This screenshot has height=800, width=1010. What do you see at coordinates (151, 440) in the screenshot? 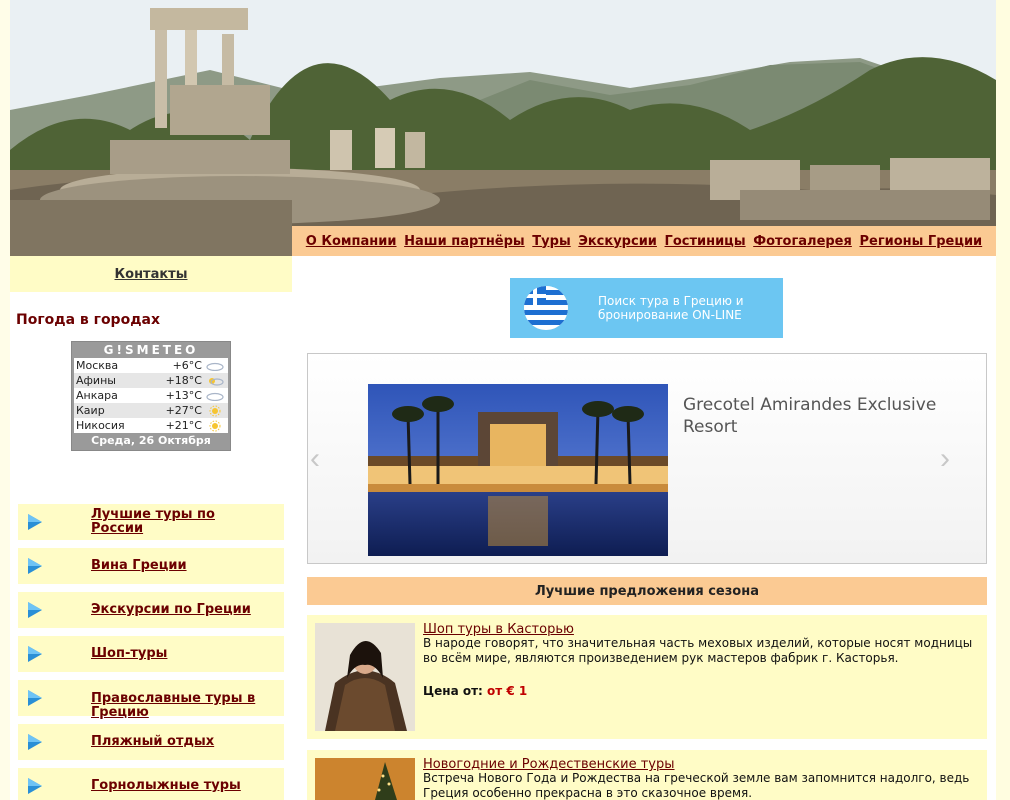
I see `weather-date: Среда, 26 Октября` at bounding box center [151, 440].